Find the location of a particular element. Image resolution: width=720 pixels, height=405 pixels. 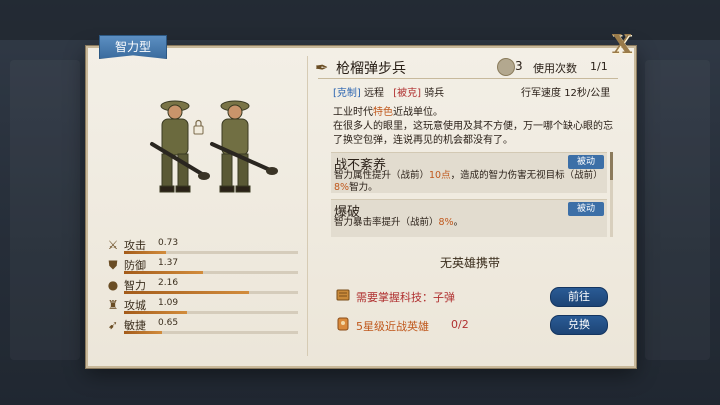

cost-value: 3 is located at coordinates (519, 66).